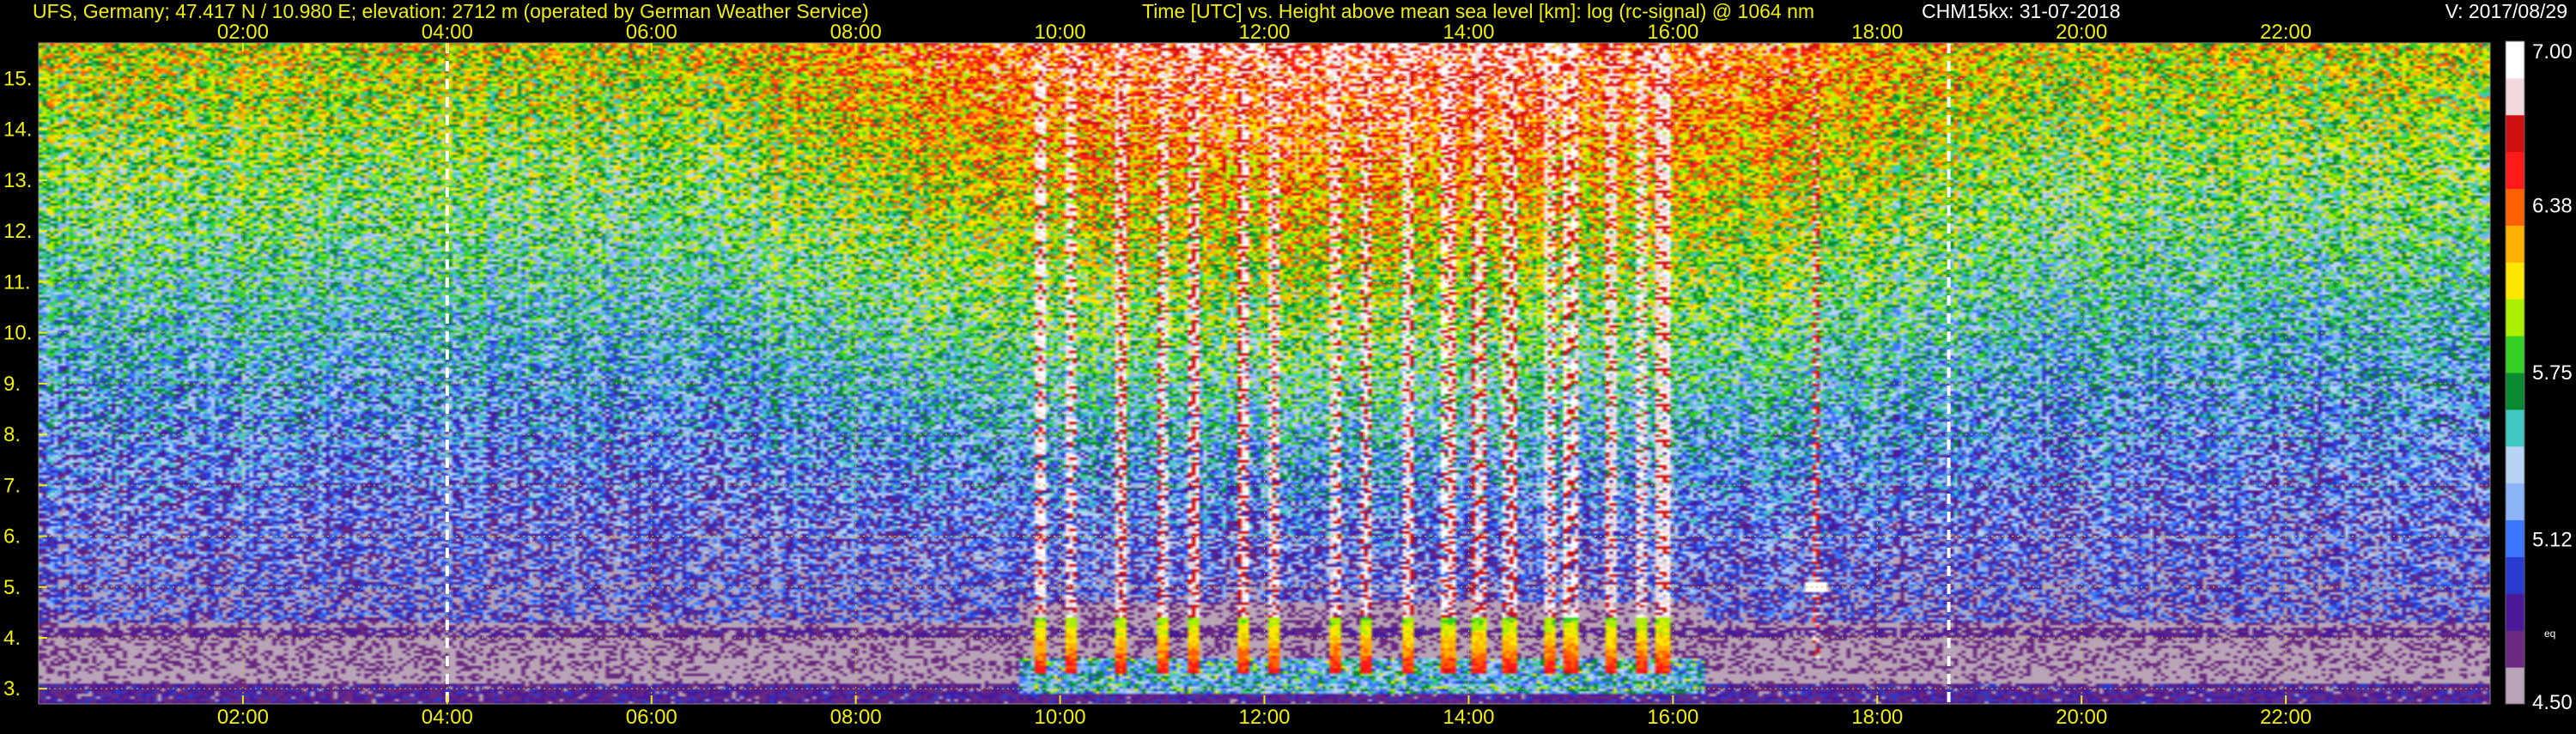 The image size is (2576, 734). What do you see at coordinates (243, 717) in the screenshot?
I see `x-tick-label-bottom: 02:00` at bounding box center [243, 717].